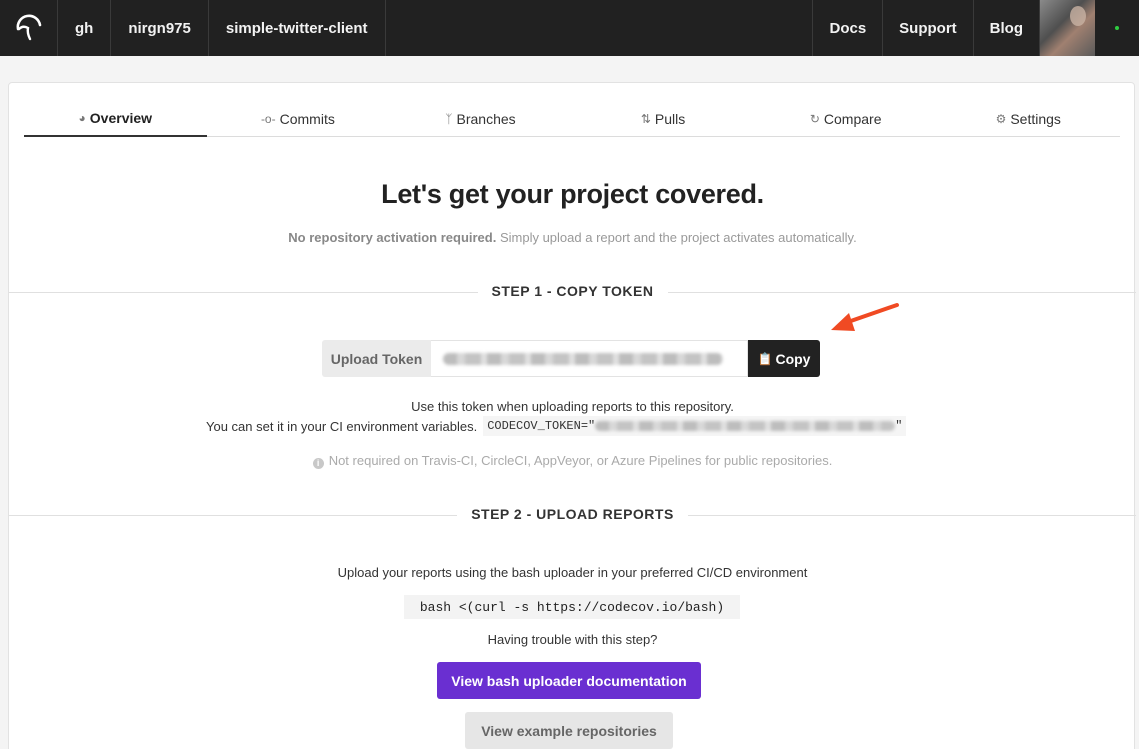  I want to click on copy-token-button: 📋 Copy, so click(784, 358).